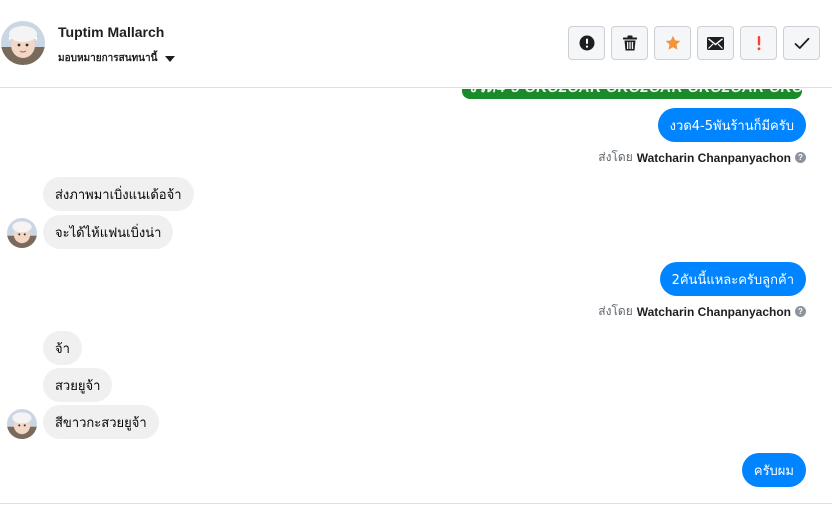 The width and height of the screenshot is (832, 507). I want to click on composer-divider, so click(416, 505).